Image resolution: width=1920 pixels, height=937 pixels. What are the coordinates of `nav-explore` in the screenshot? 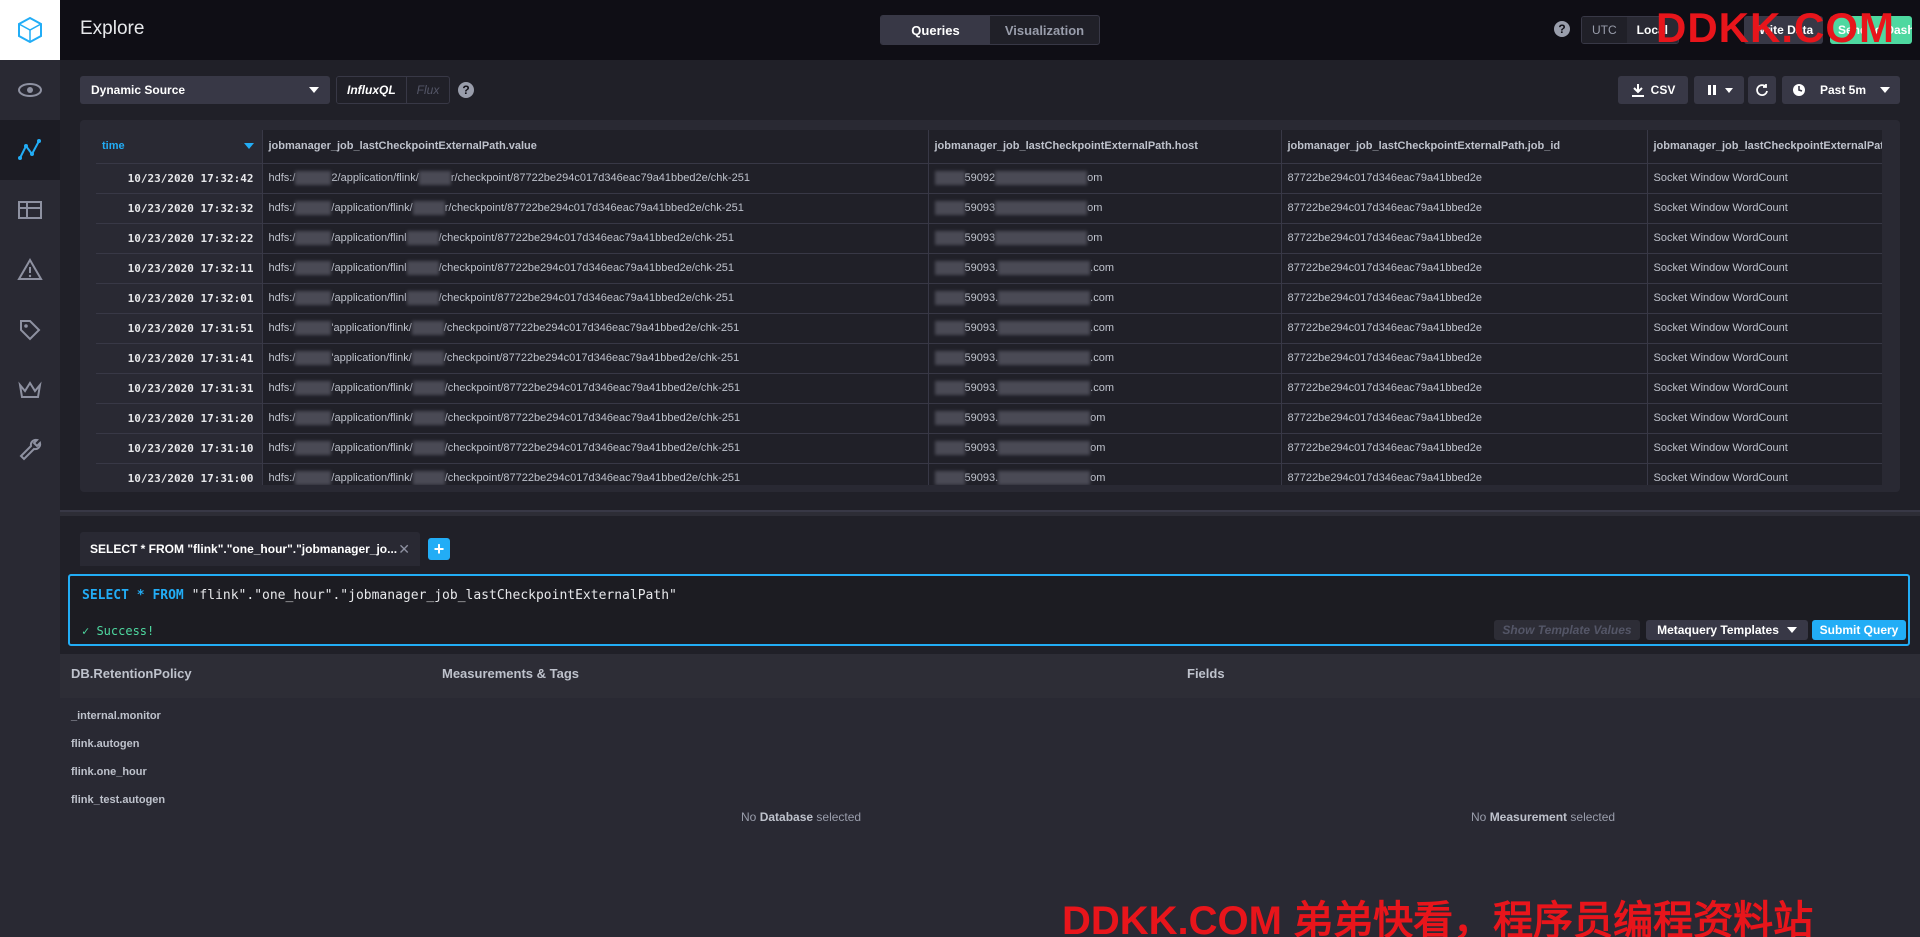 It's located at (30, 150).